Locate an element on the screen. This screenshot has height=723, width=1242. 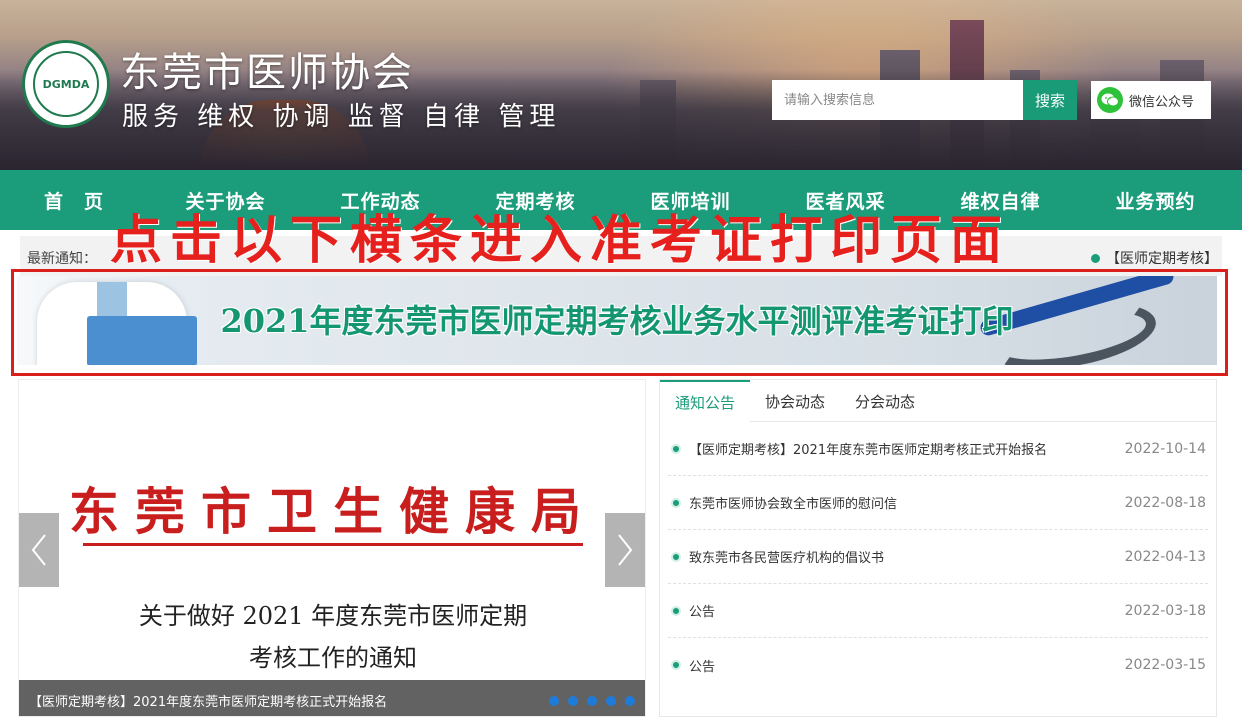
slide-caption-text: 【医师定期考核】2021年度东莞市医师定期考核正式开始报名 is located at coordinates (208, 700).